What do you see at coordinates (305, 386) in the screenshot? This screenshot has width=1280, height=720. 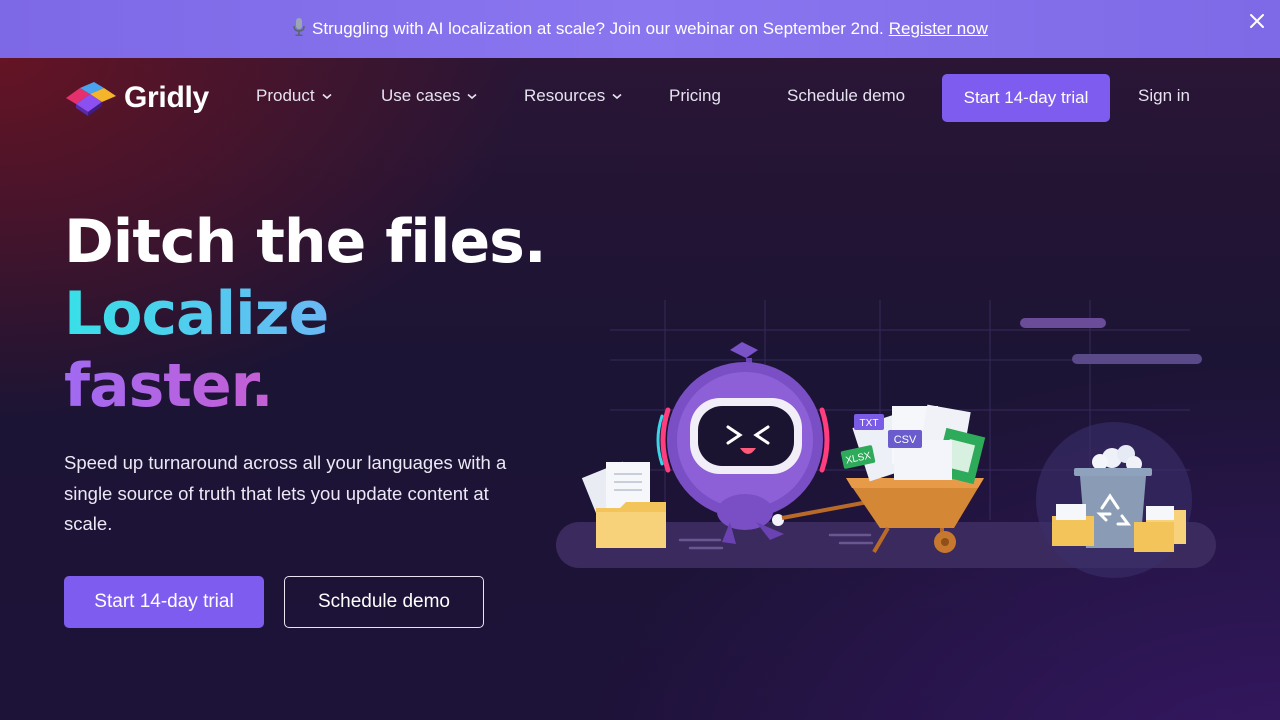 I see `hero-heading-line-3: faster.` at bounding box center [305, 386].